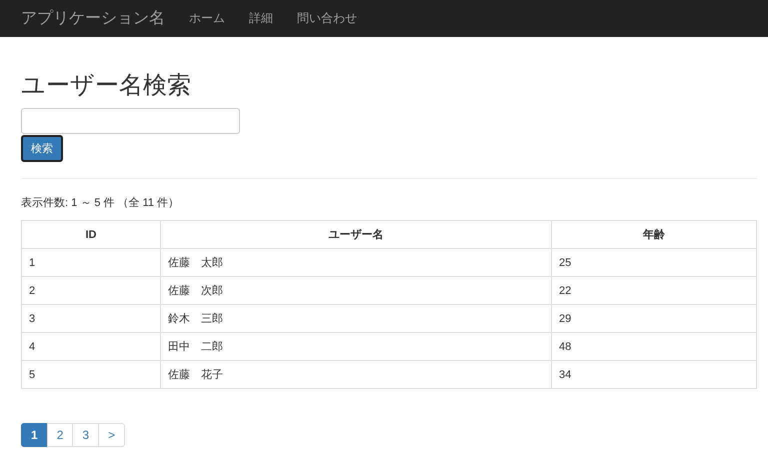 The width and height of the screenshot is (768, 454). Describe the element at coordinates (86, 435) in the screenshot. I see `page-link: 3` at that location.